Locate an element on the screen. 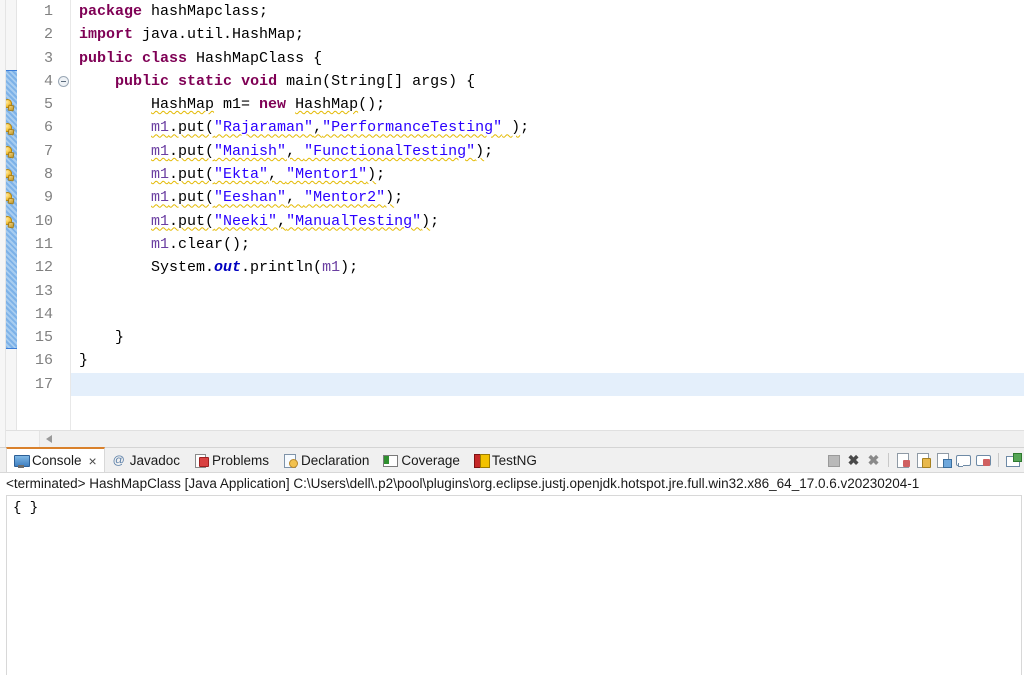 This screenshot has height=675, width=1024. line-number: 5 is located at coordinates (48, 105).